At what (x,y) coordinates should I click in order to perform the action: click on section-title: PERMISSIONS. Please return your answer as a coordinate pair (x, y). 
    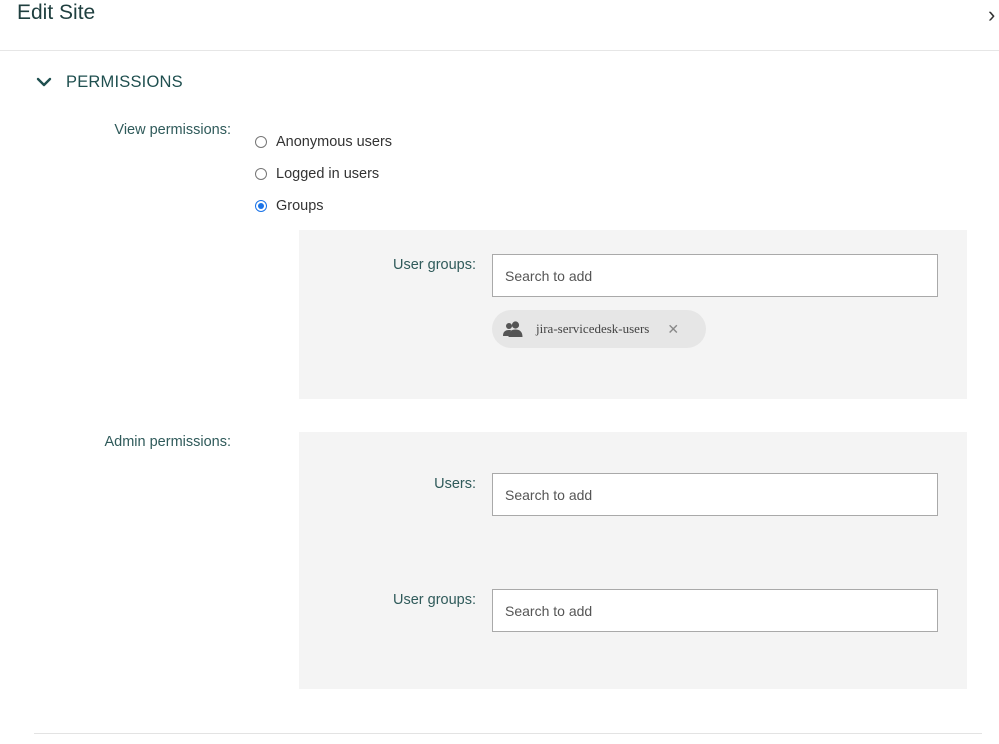
    Looking at the image, I should click on (124, 81).